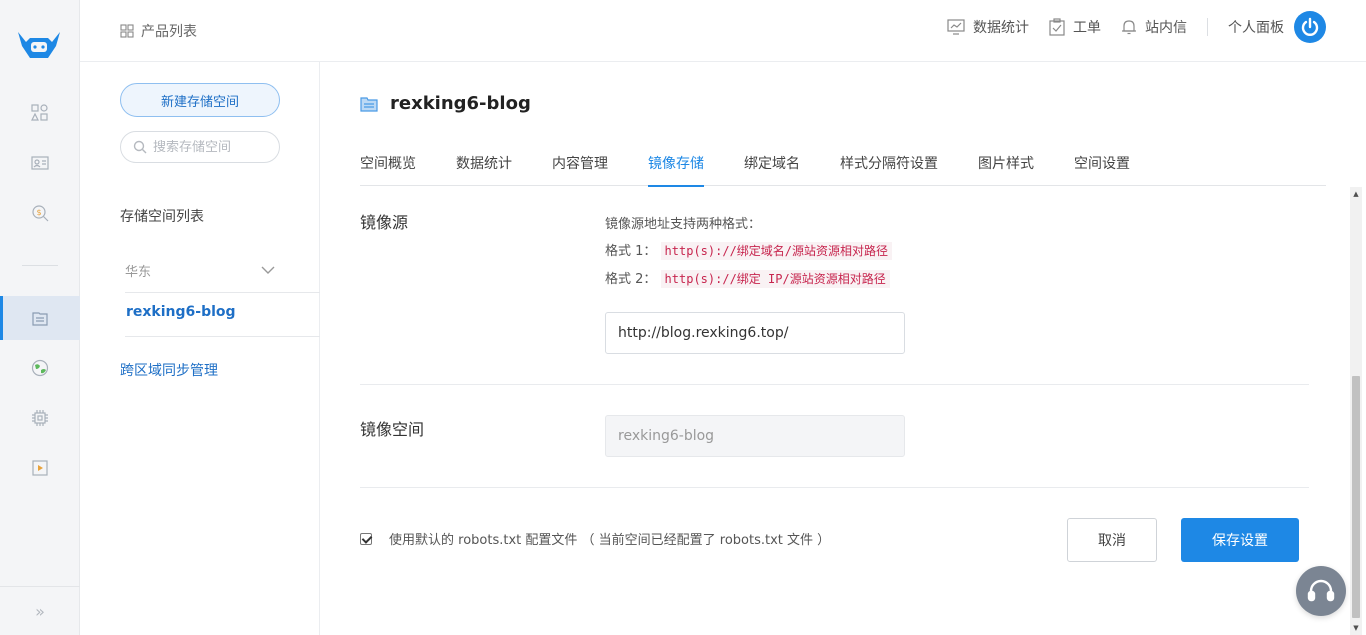 The width and height of the screenshot is (1366, 635). What do you see at coordinates (268, 270) in the screenshot?
I see `chevron-down-icon` at bounding box center [268, 270].